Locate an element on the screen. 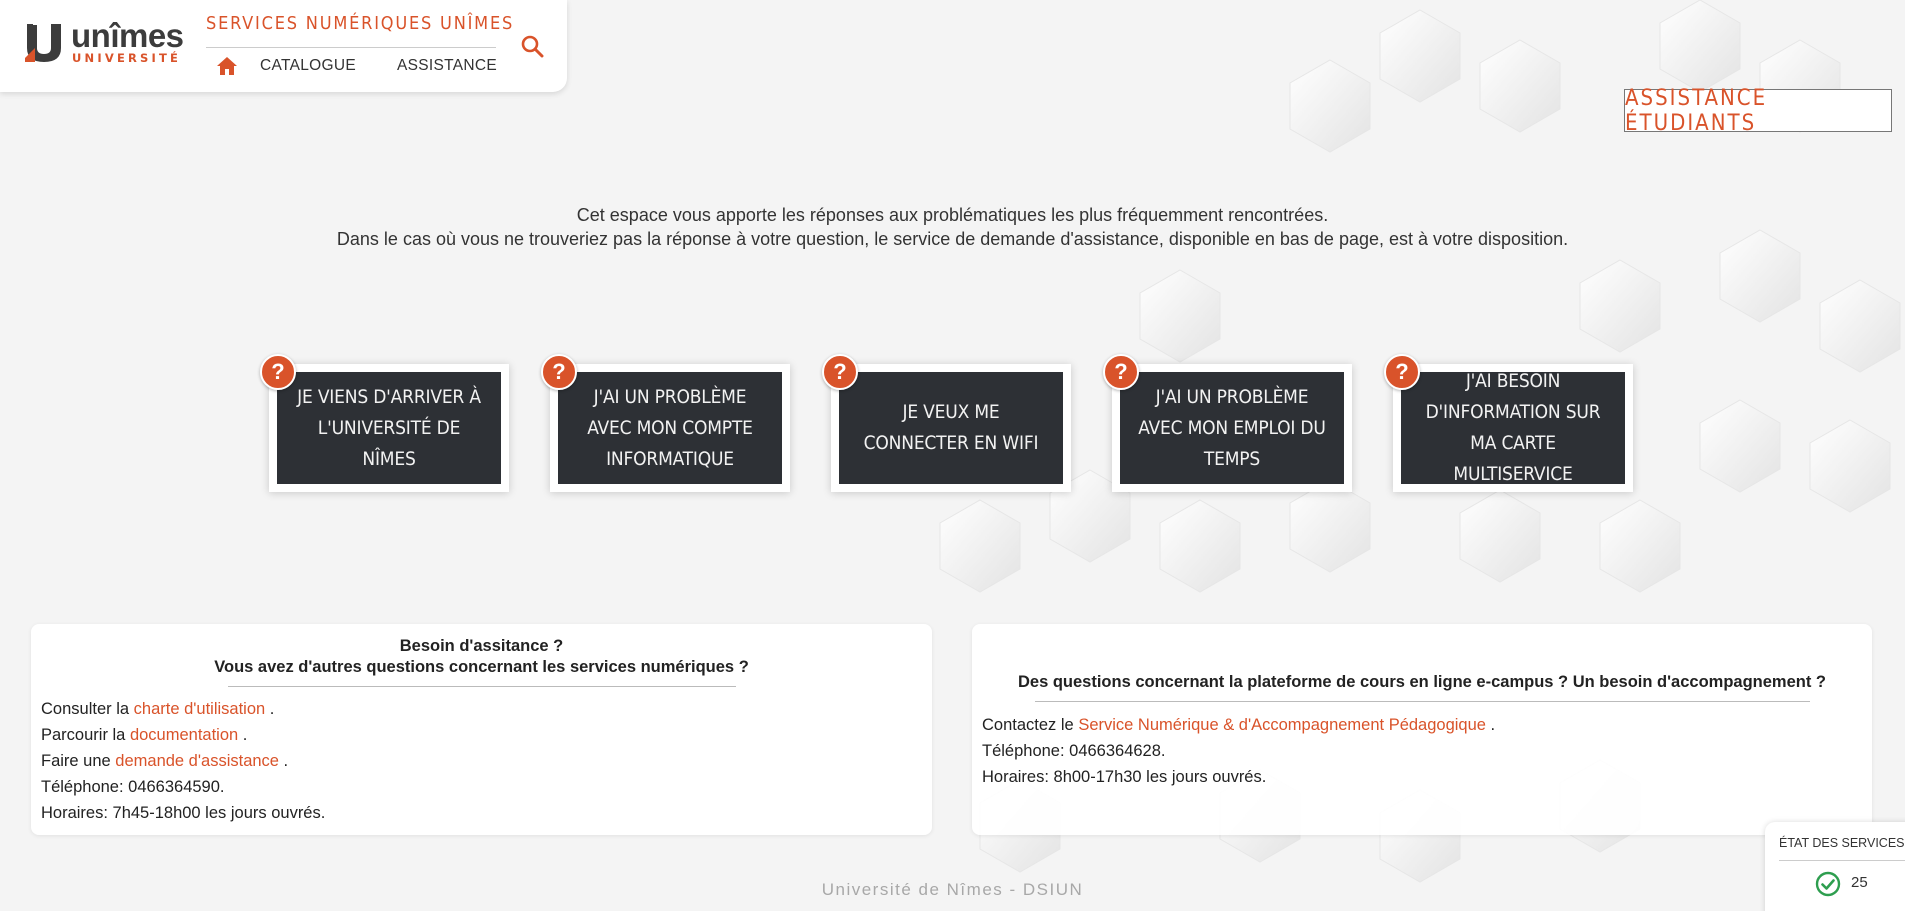 This screenshot has height=911, width=1905. check-circle-icon is located at coordinates (1828, 884).